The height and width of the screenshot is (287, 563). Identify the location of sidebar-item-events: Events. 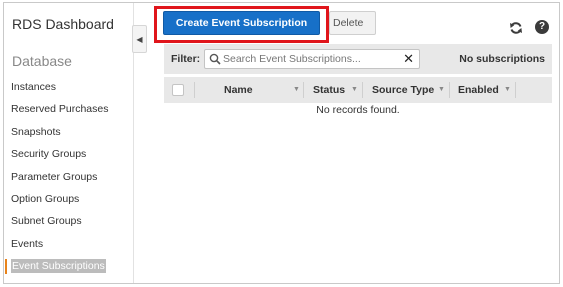
(69, 244).